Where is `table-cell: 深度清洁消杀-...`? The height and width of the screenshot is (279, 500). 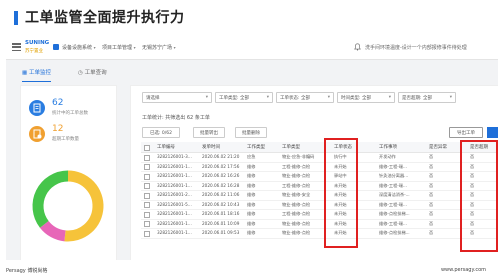 table-cell: 深度清洁消杀-... is located at coordinates (394, 195).